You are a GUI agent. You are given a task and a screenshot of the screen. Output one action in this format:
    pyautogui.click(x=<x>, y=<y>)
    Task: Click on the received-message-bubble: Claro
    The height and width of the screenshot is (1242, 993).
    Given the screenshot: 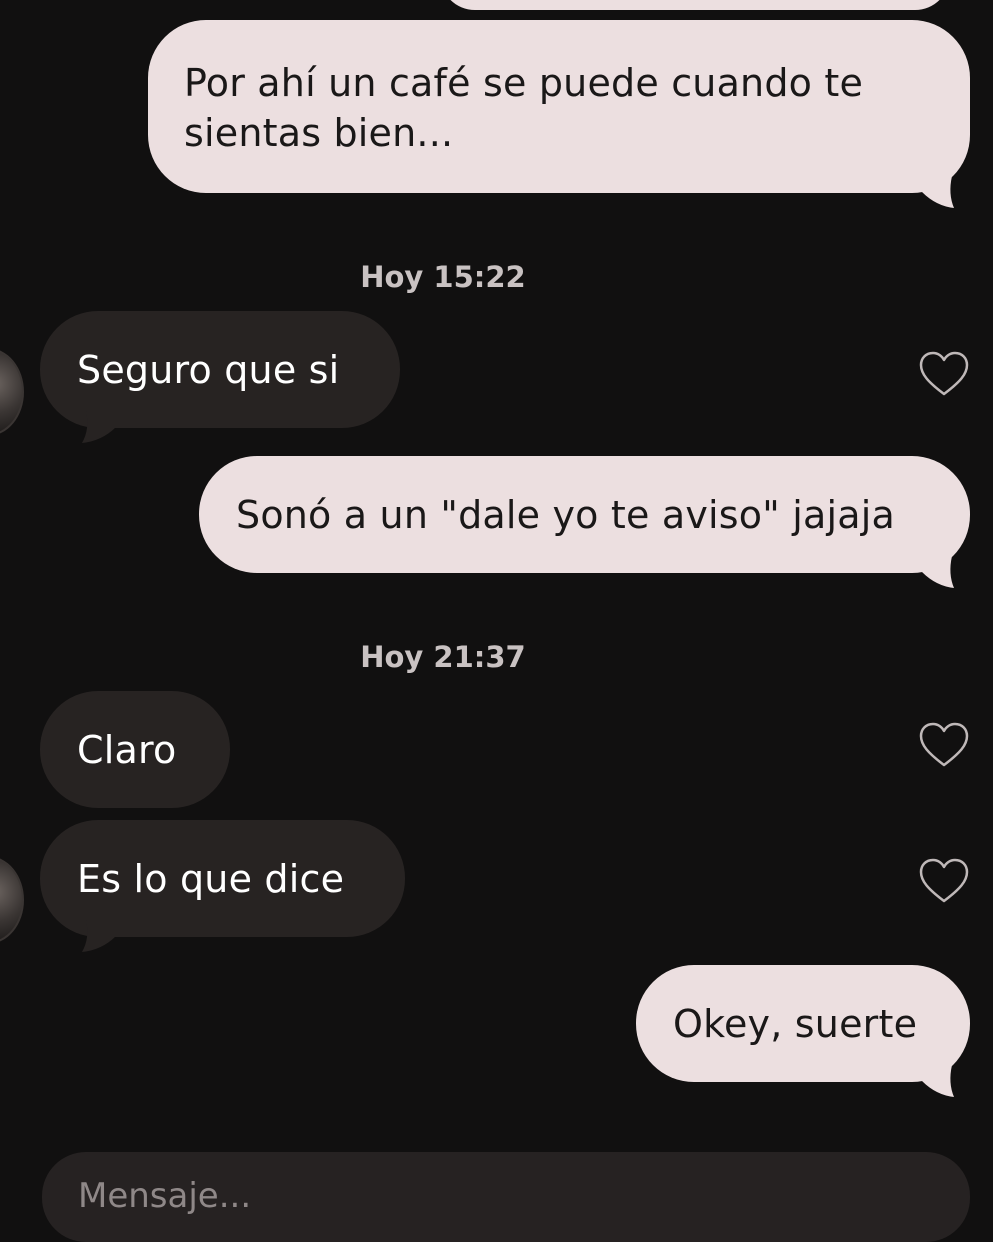 What is the action you would take?
    pyautogui.click(x=135, y=749)
    